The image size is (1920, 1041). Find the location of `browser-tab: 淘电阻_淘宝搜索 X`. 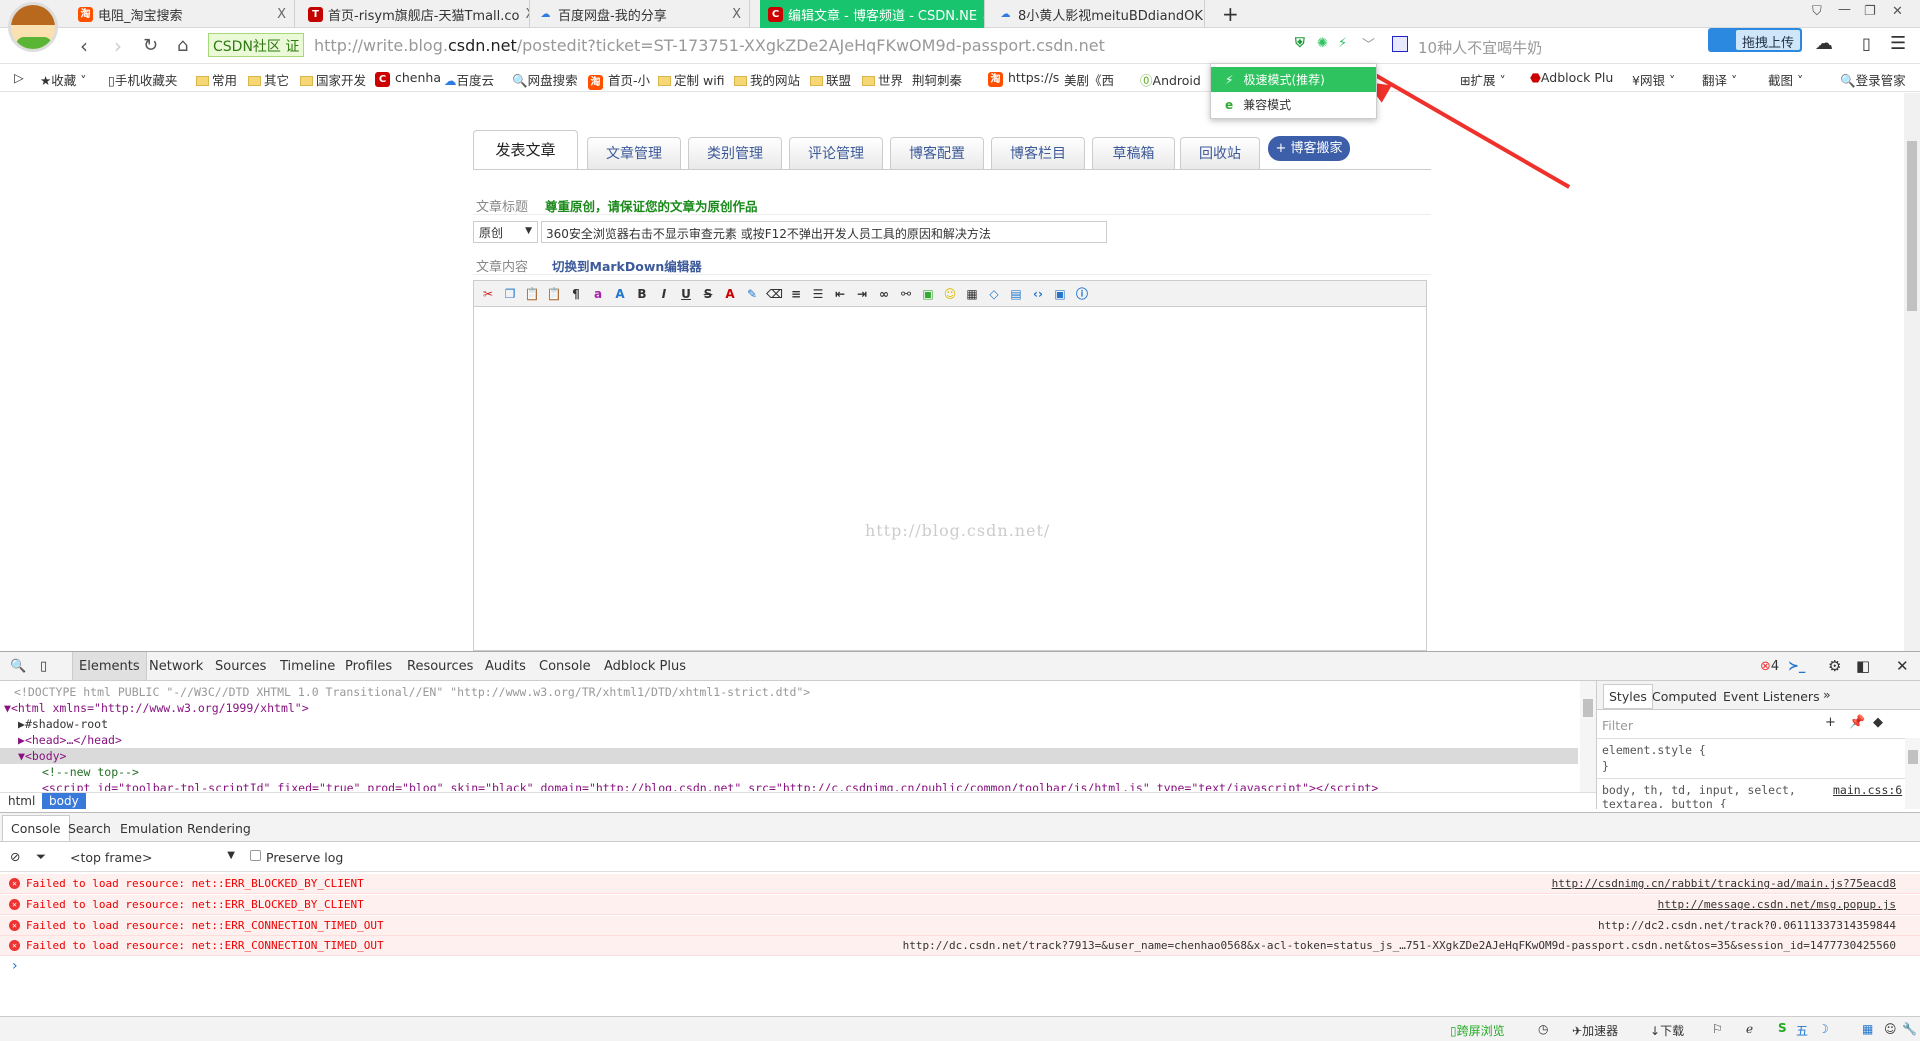

browser-tab: 淘电阻_淘宝搜索 X is located at coordinates (182, 14).